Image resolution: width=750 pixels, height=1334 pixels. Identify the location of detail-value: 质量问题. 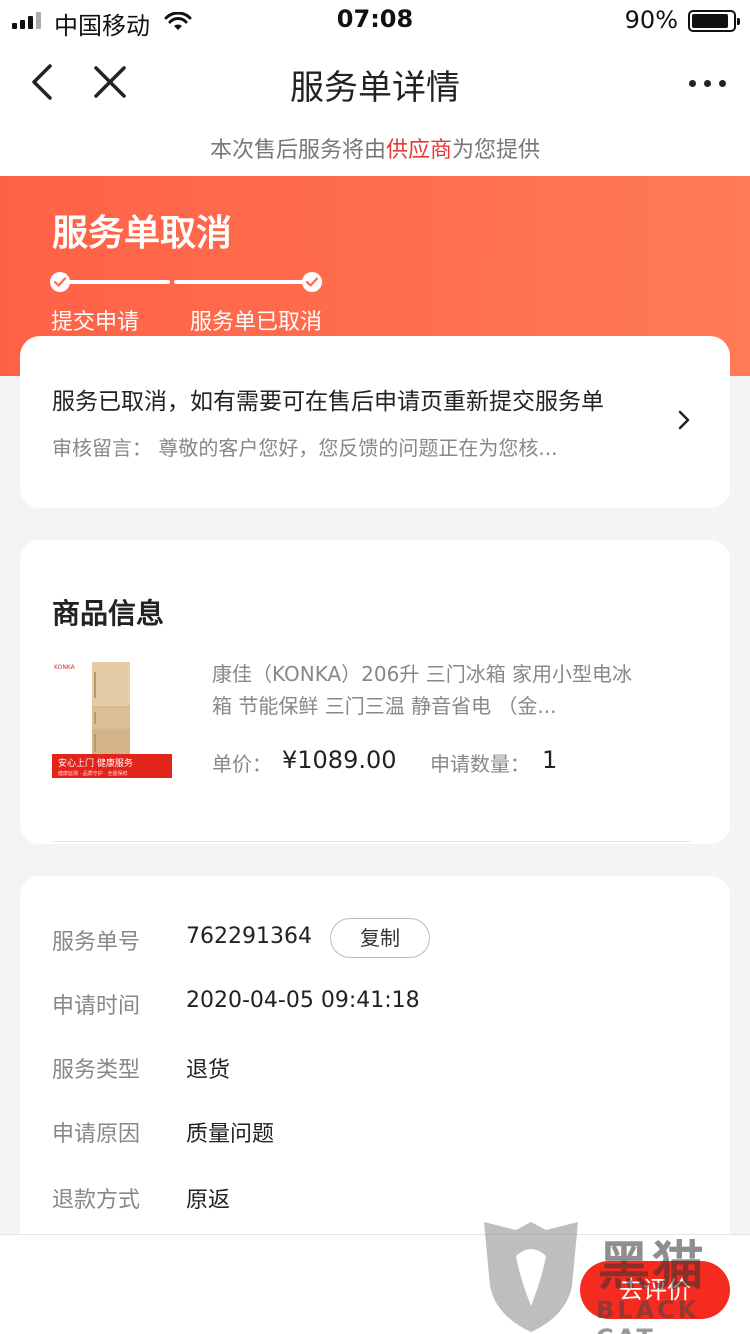
(230, 1134).